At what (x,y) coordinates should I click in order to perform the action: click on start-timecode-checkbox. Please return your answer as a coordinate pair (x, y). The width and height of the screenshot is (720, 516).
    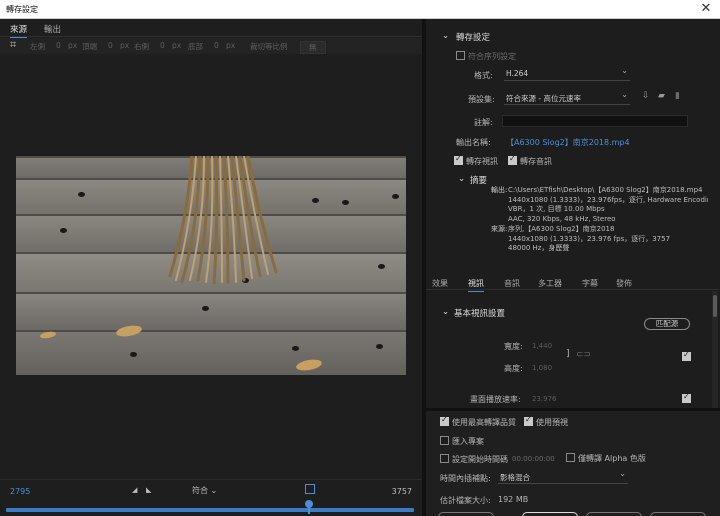
    Looking at the image, I should click on (444, 458).